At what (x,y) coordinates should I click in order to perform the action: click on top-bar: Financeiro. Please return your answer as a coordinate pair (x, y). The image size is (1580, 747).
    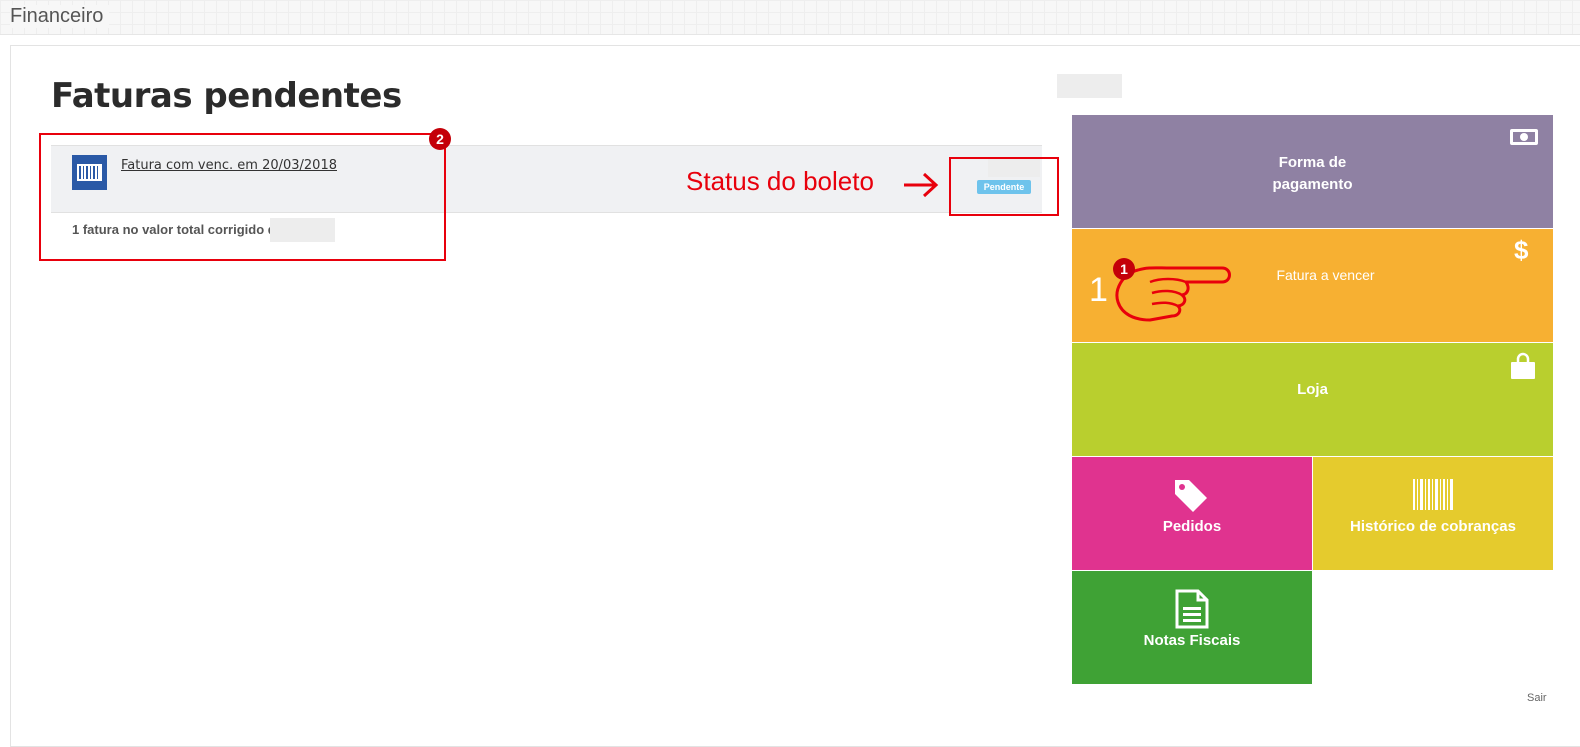
    Looking at the image, I should click on (790, 17).